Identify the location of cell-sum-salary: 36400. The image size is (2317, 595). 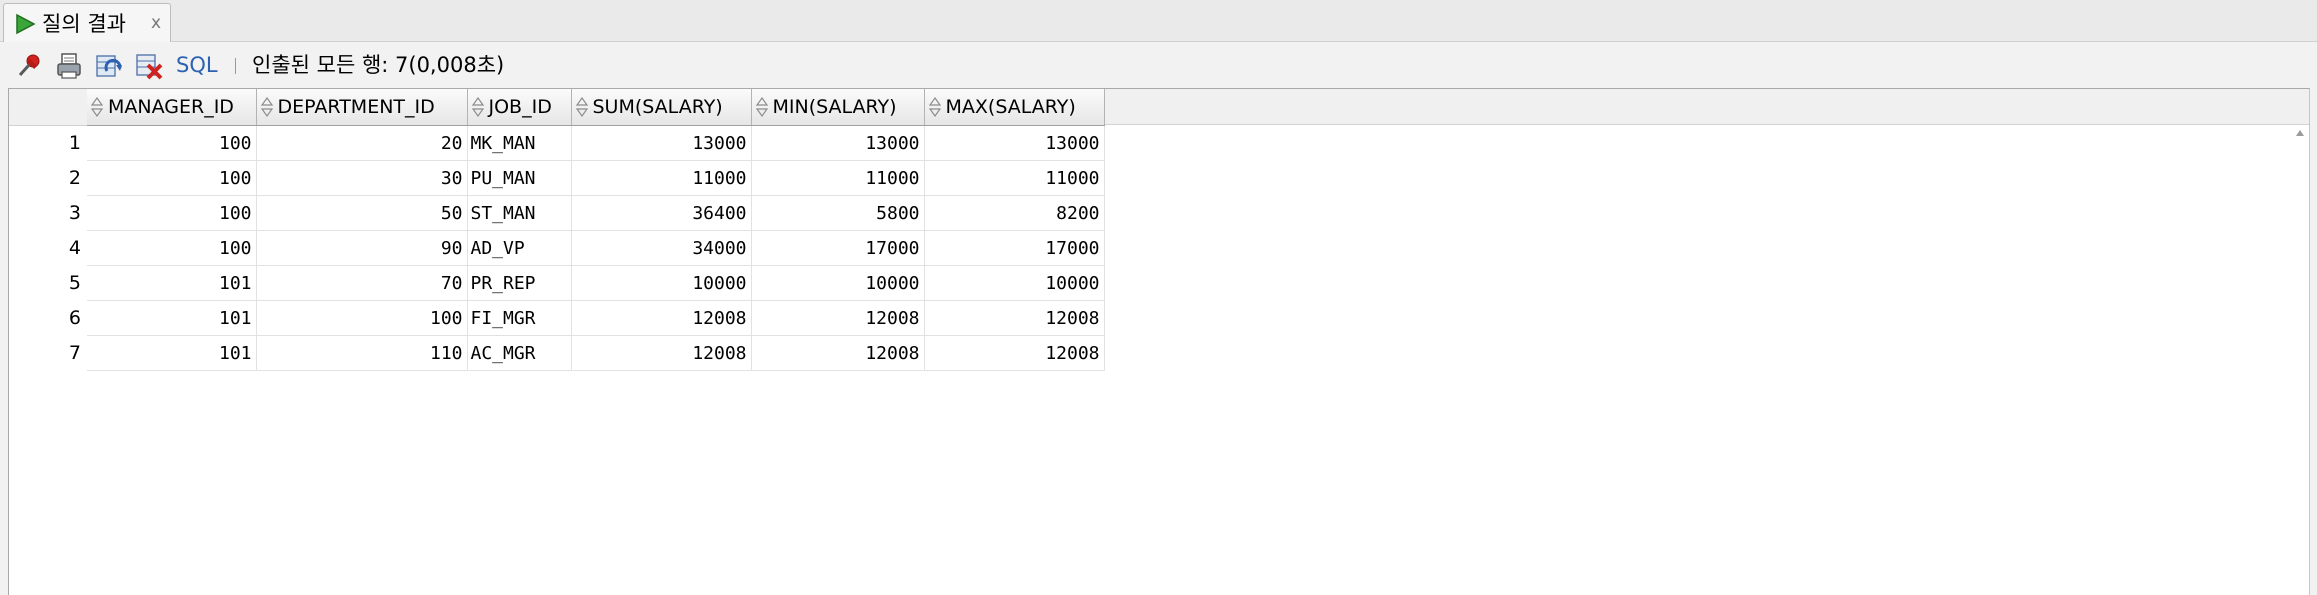
(661, 213).